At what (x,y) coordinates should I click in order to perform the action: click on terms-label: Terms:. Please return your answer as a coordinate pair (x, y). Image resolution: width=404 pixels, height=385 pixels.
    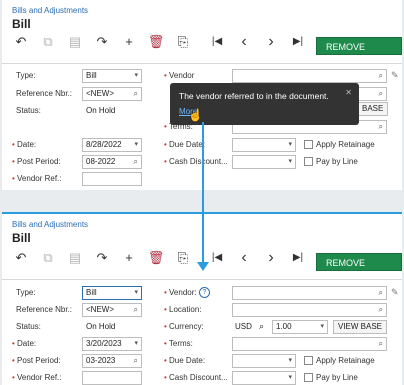
    Looking at the image, I should click on (178, 343).